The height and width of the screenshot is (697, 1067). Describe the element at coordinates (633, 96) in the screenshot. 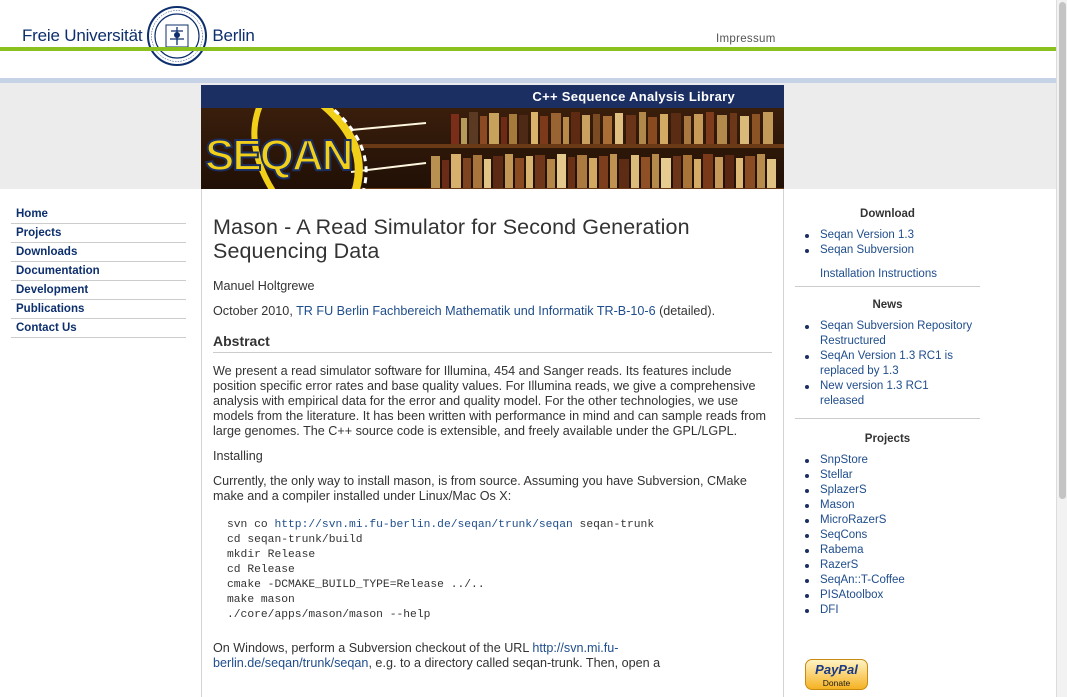

I see `banner-title: C++ Sequence Analysis Library` at that location.